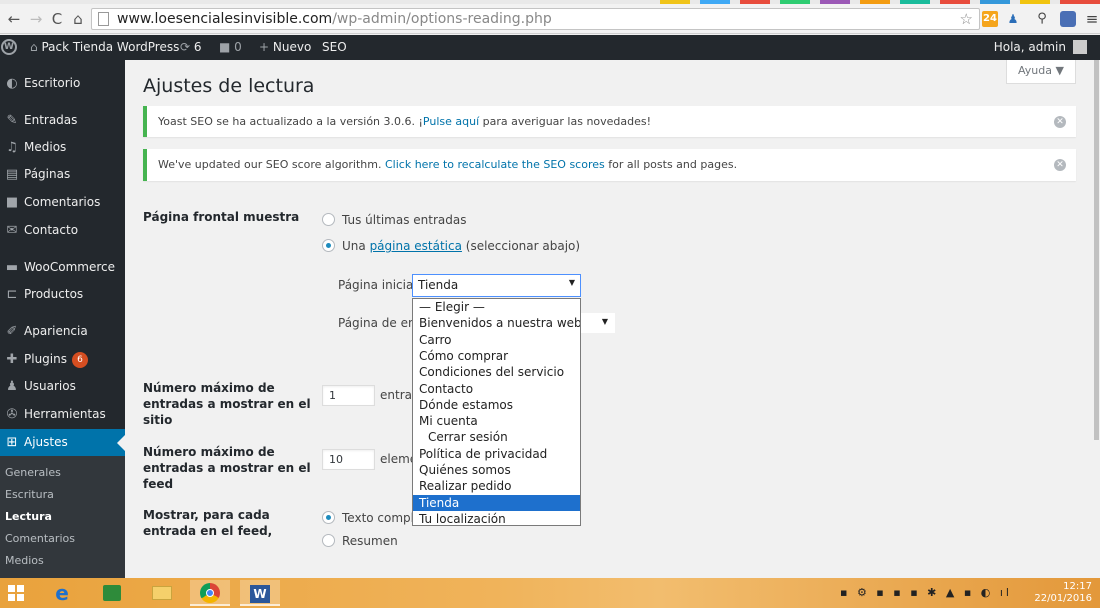  I want to click on new-content-link: + Nuevo, so click(285, 47).